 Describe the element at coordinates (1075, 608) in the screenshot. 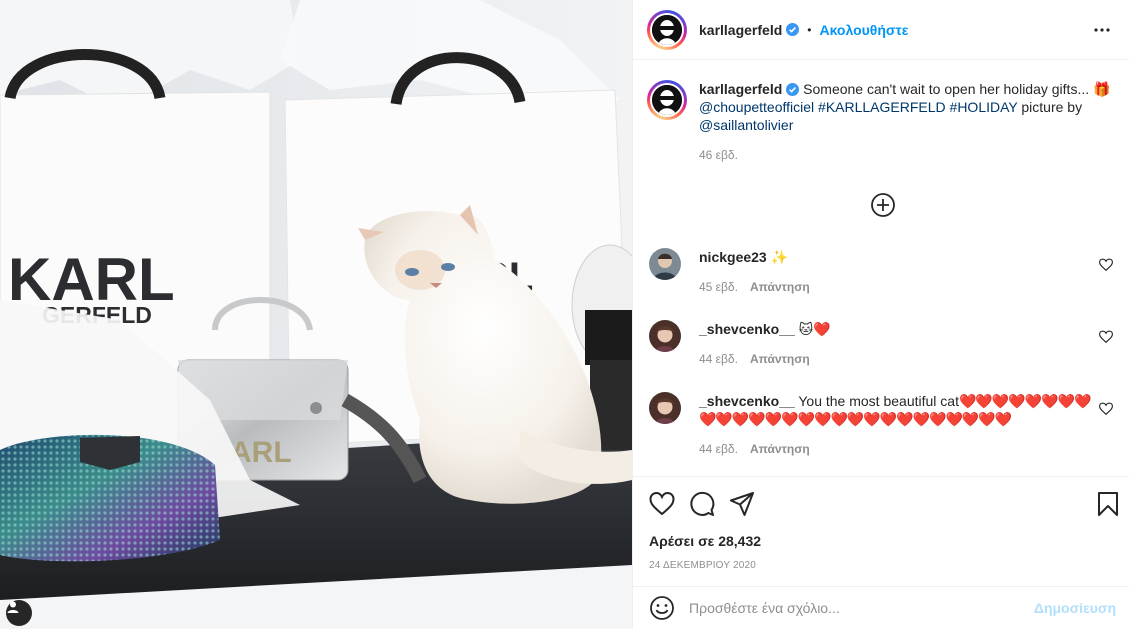

I see `post-comment-button: Δημοσίευση` at that location.